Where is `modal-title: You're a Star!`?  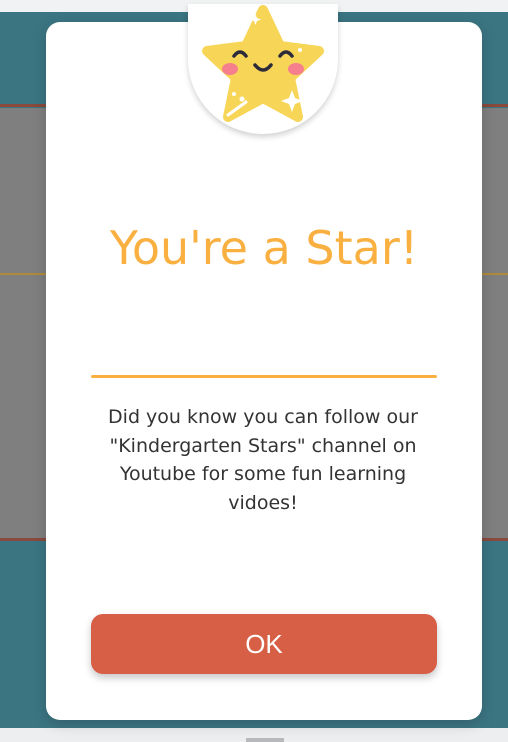 modal-title: You're a Star! is located at coordinates (264, 248).